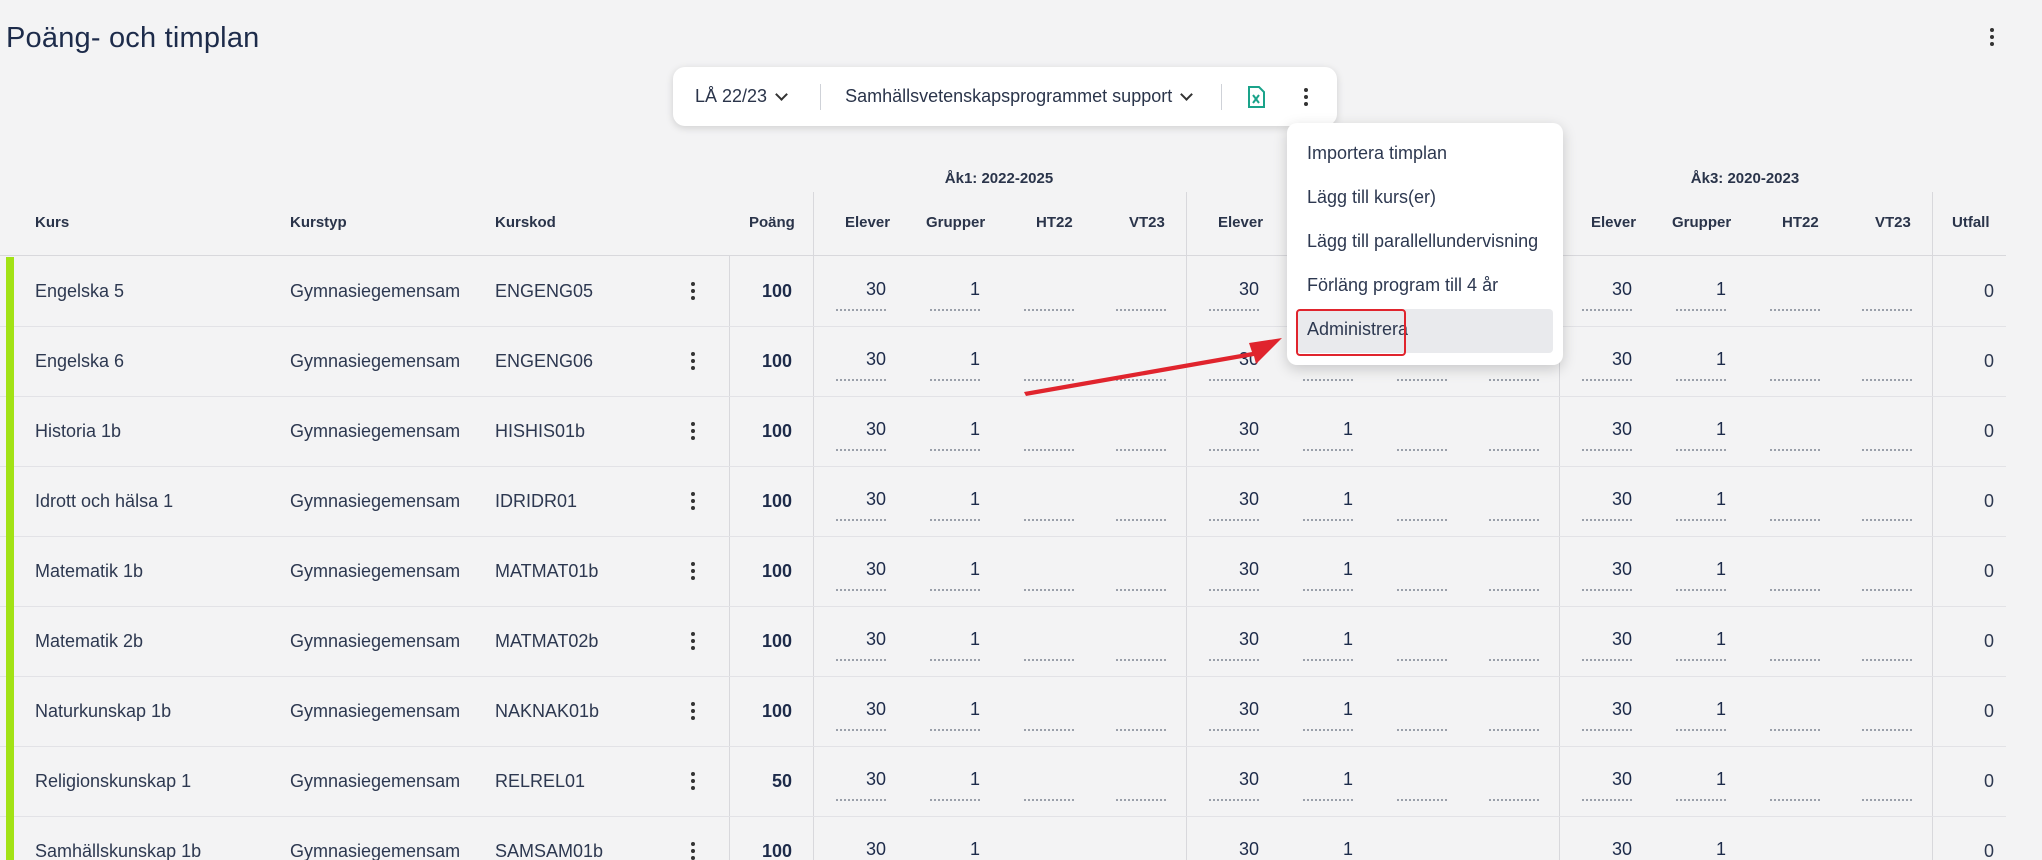 The image size is (2042, 860). Describe the element at coordinates (1306, 96) in the screenshot. I see `toolbar-more-button` at that location.